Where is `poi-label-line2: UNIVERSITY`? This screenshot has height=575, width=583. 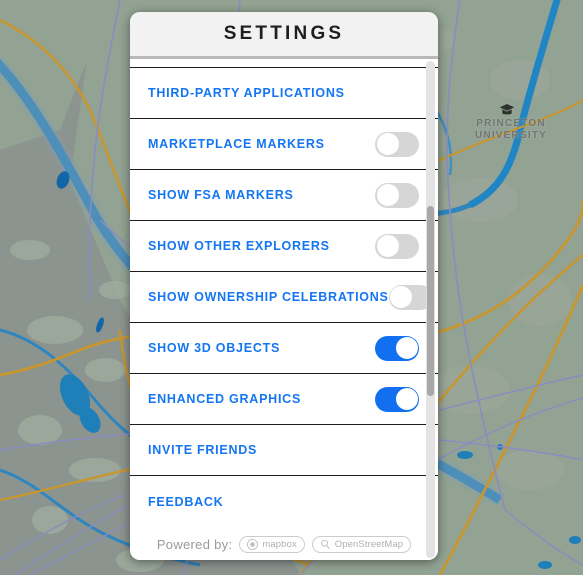
poi-label-line2: UNIVERSITY is located at coordinates (510, 135).